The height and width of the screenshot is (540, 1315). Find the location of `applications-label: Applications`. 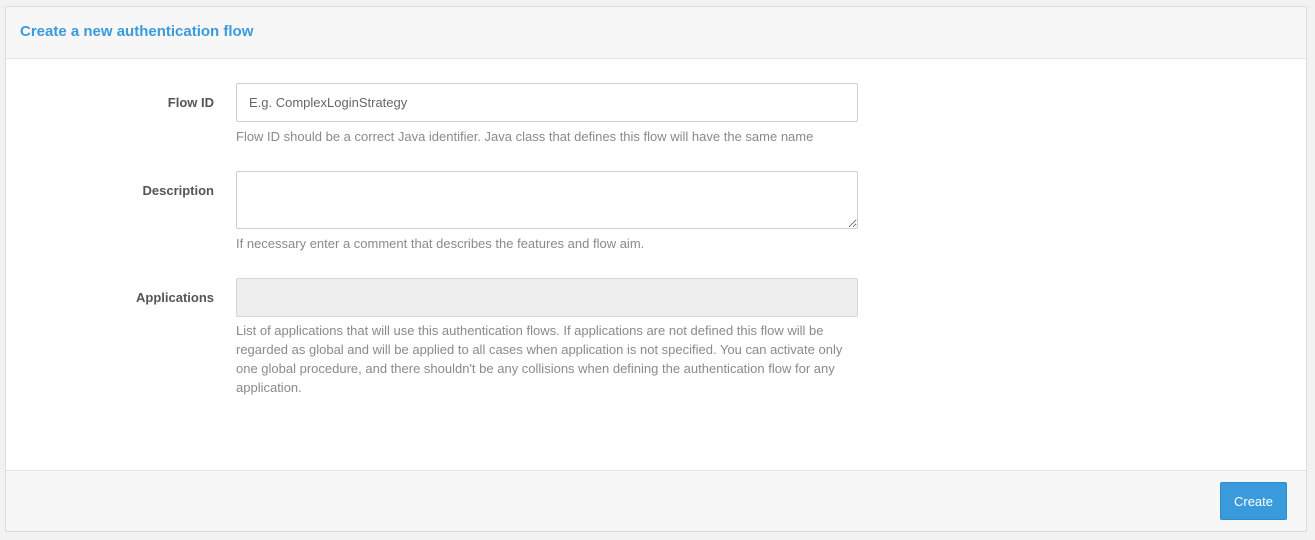

applications-label: Applications is located at coordinates (174, 297).